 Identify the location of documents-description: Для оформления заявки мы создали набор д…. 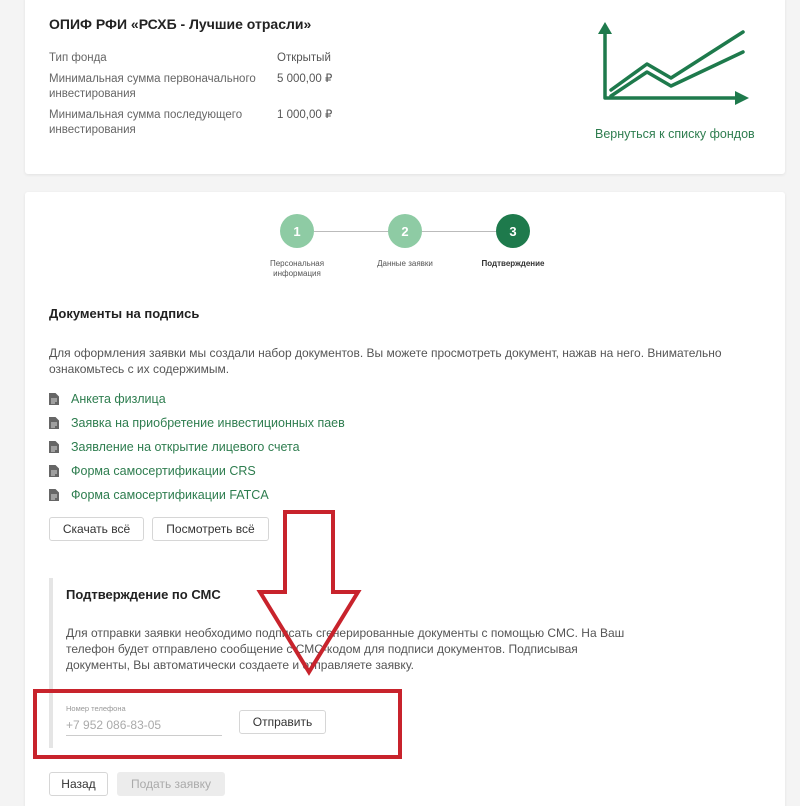
(385, 361).